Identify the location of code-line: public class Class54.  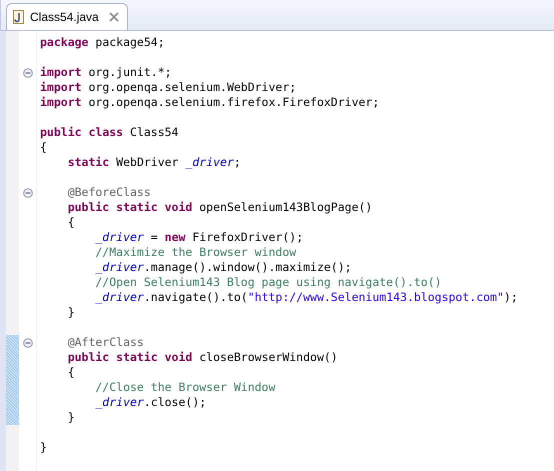
(110, 132).